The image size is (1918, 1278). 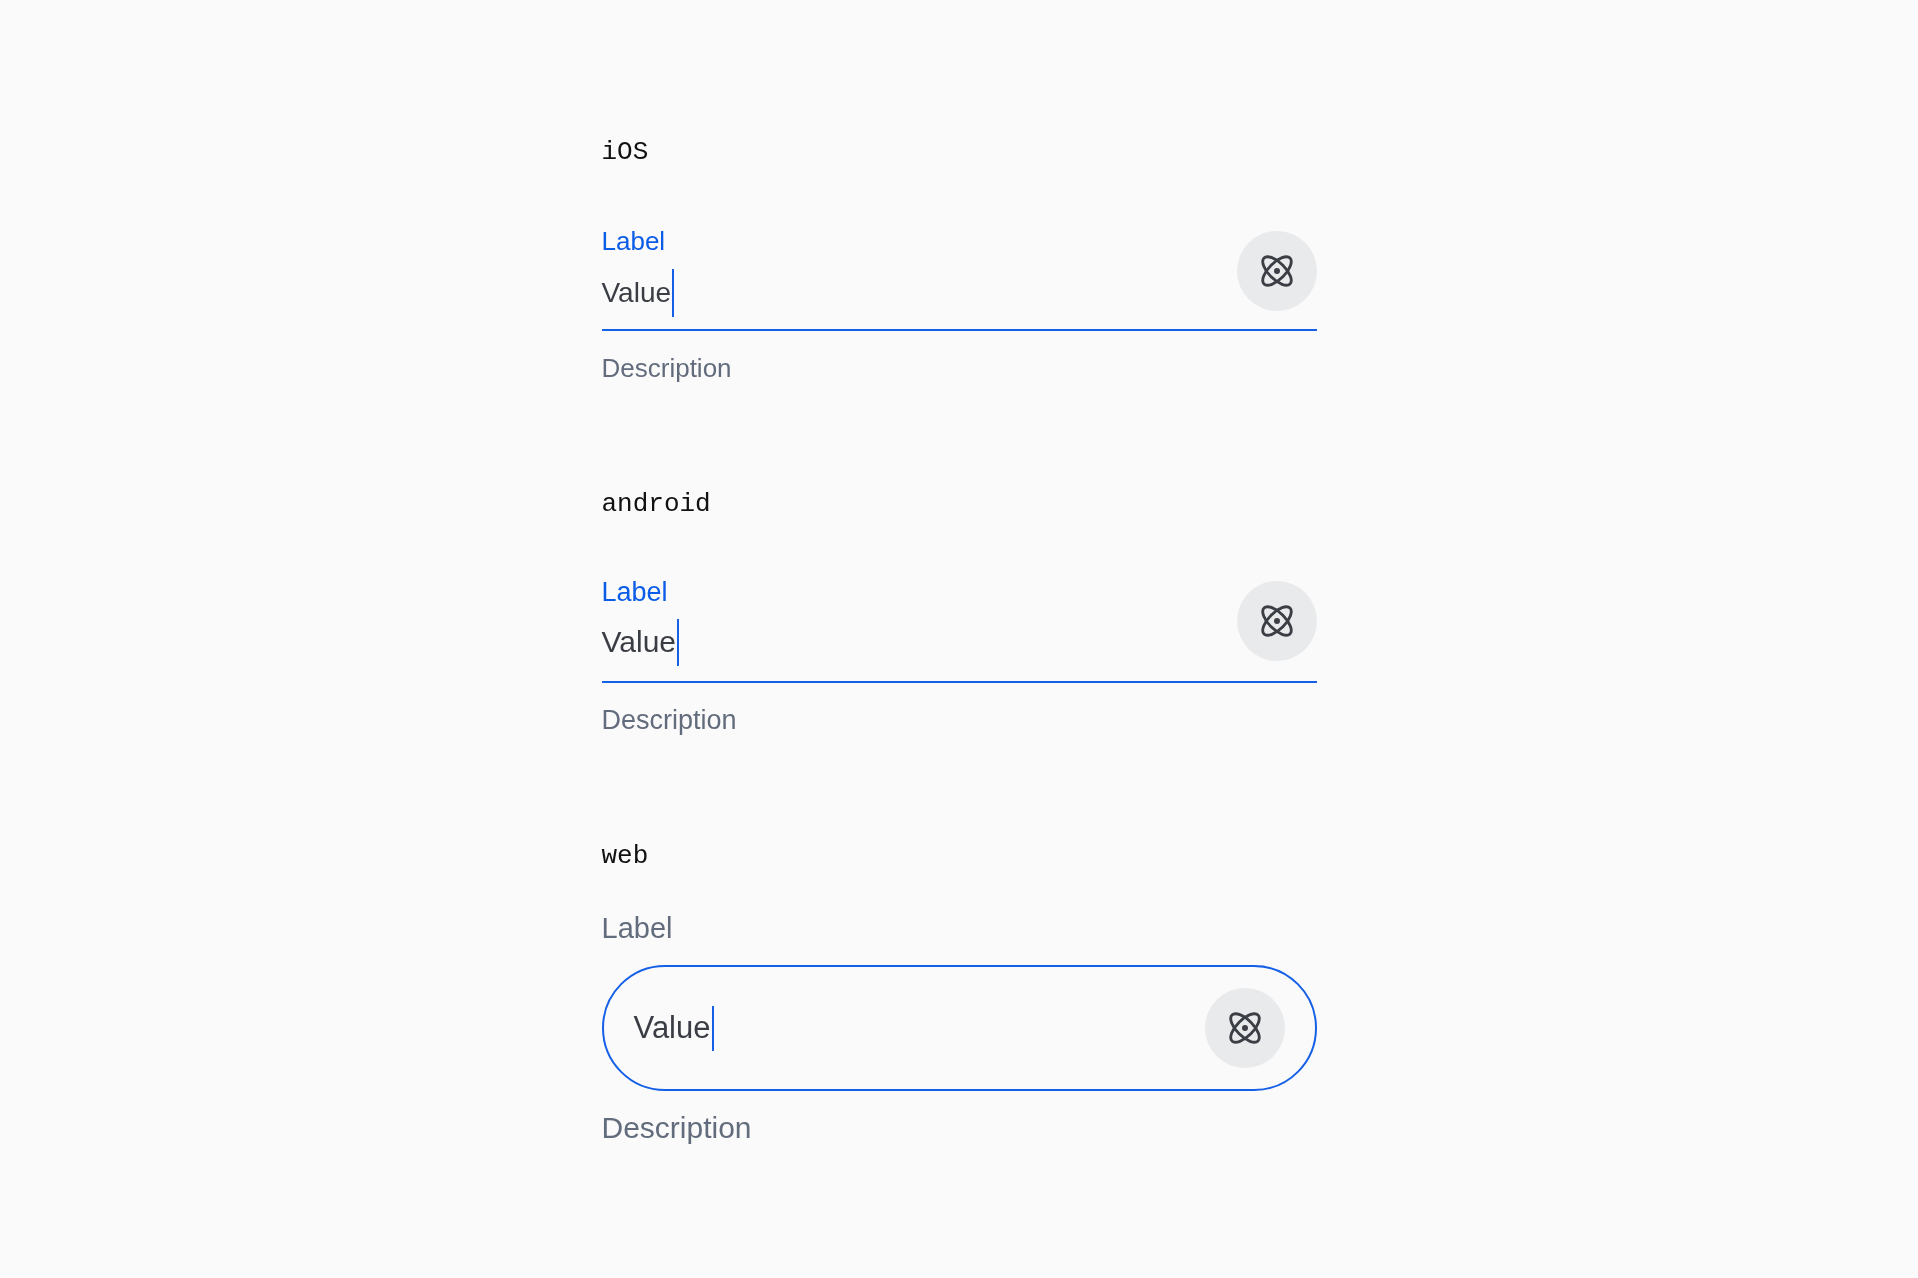 What do you see at coordinates (625, 856) in the screenshot?
I see `platform-heading: web` at bounding box center [625, 856].